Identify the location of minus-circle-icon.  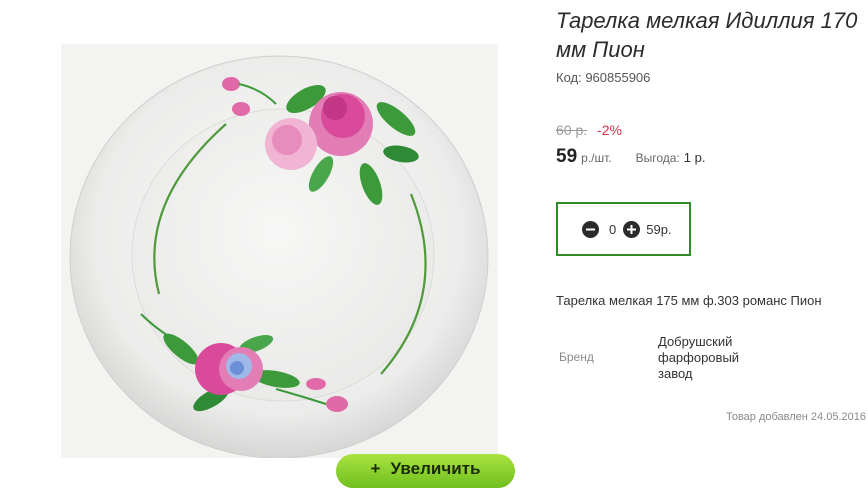
(590, 229).